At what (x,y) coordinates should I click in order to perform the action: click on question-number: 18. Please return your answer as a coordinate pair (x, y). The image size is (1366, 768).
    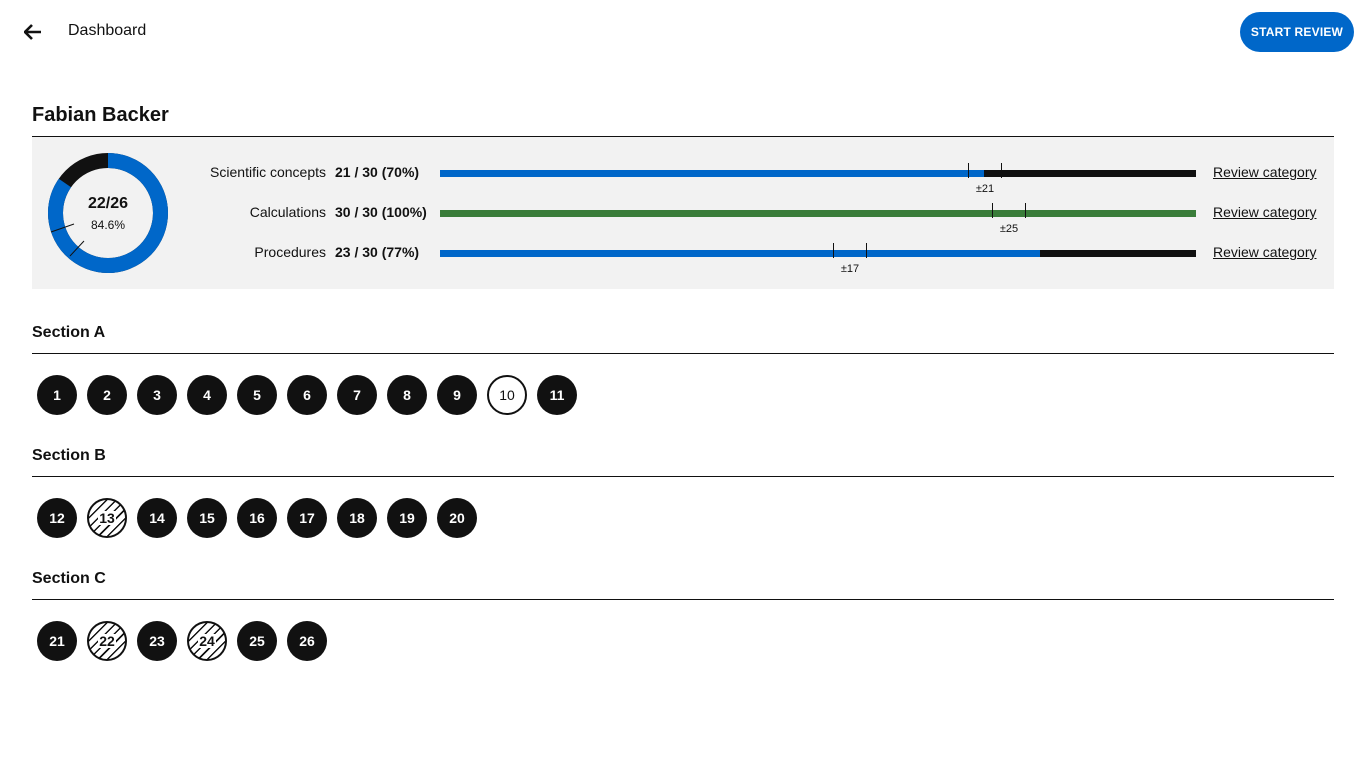
    Looking at the image, I should click on (357, 518).